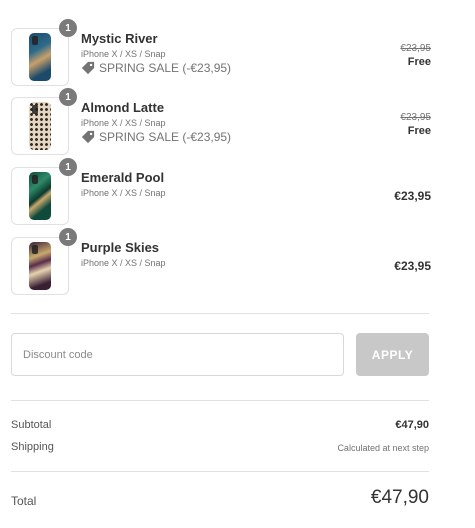 Image resolution: width=475 pixels, height=528 pixels. What do you see at coordinates (119, 38) in the screenshot?
I see `product-name: Mystic River` at bounding box center [119, 38].